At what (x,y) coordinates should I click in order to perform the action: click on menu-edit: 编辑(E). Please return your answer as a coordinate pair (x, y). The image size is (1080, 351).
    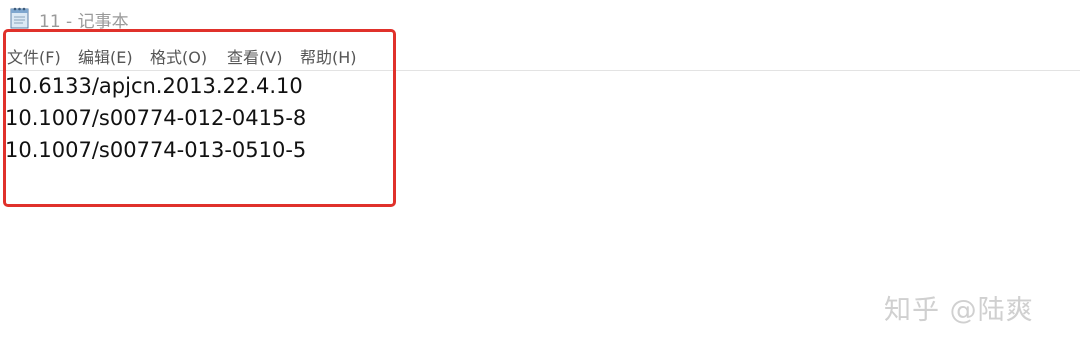
    Looking at the image, I should click on (105, 56).